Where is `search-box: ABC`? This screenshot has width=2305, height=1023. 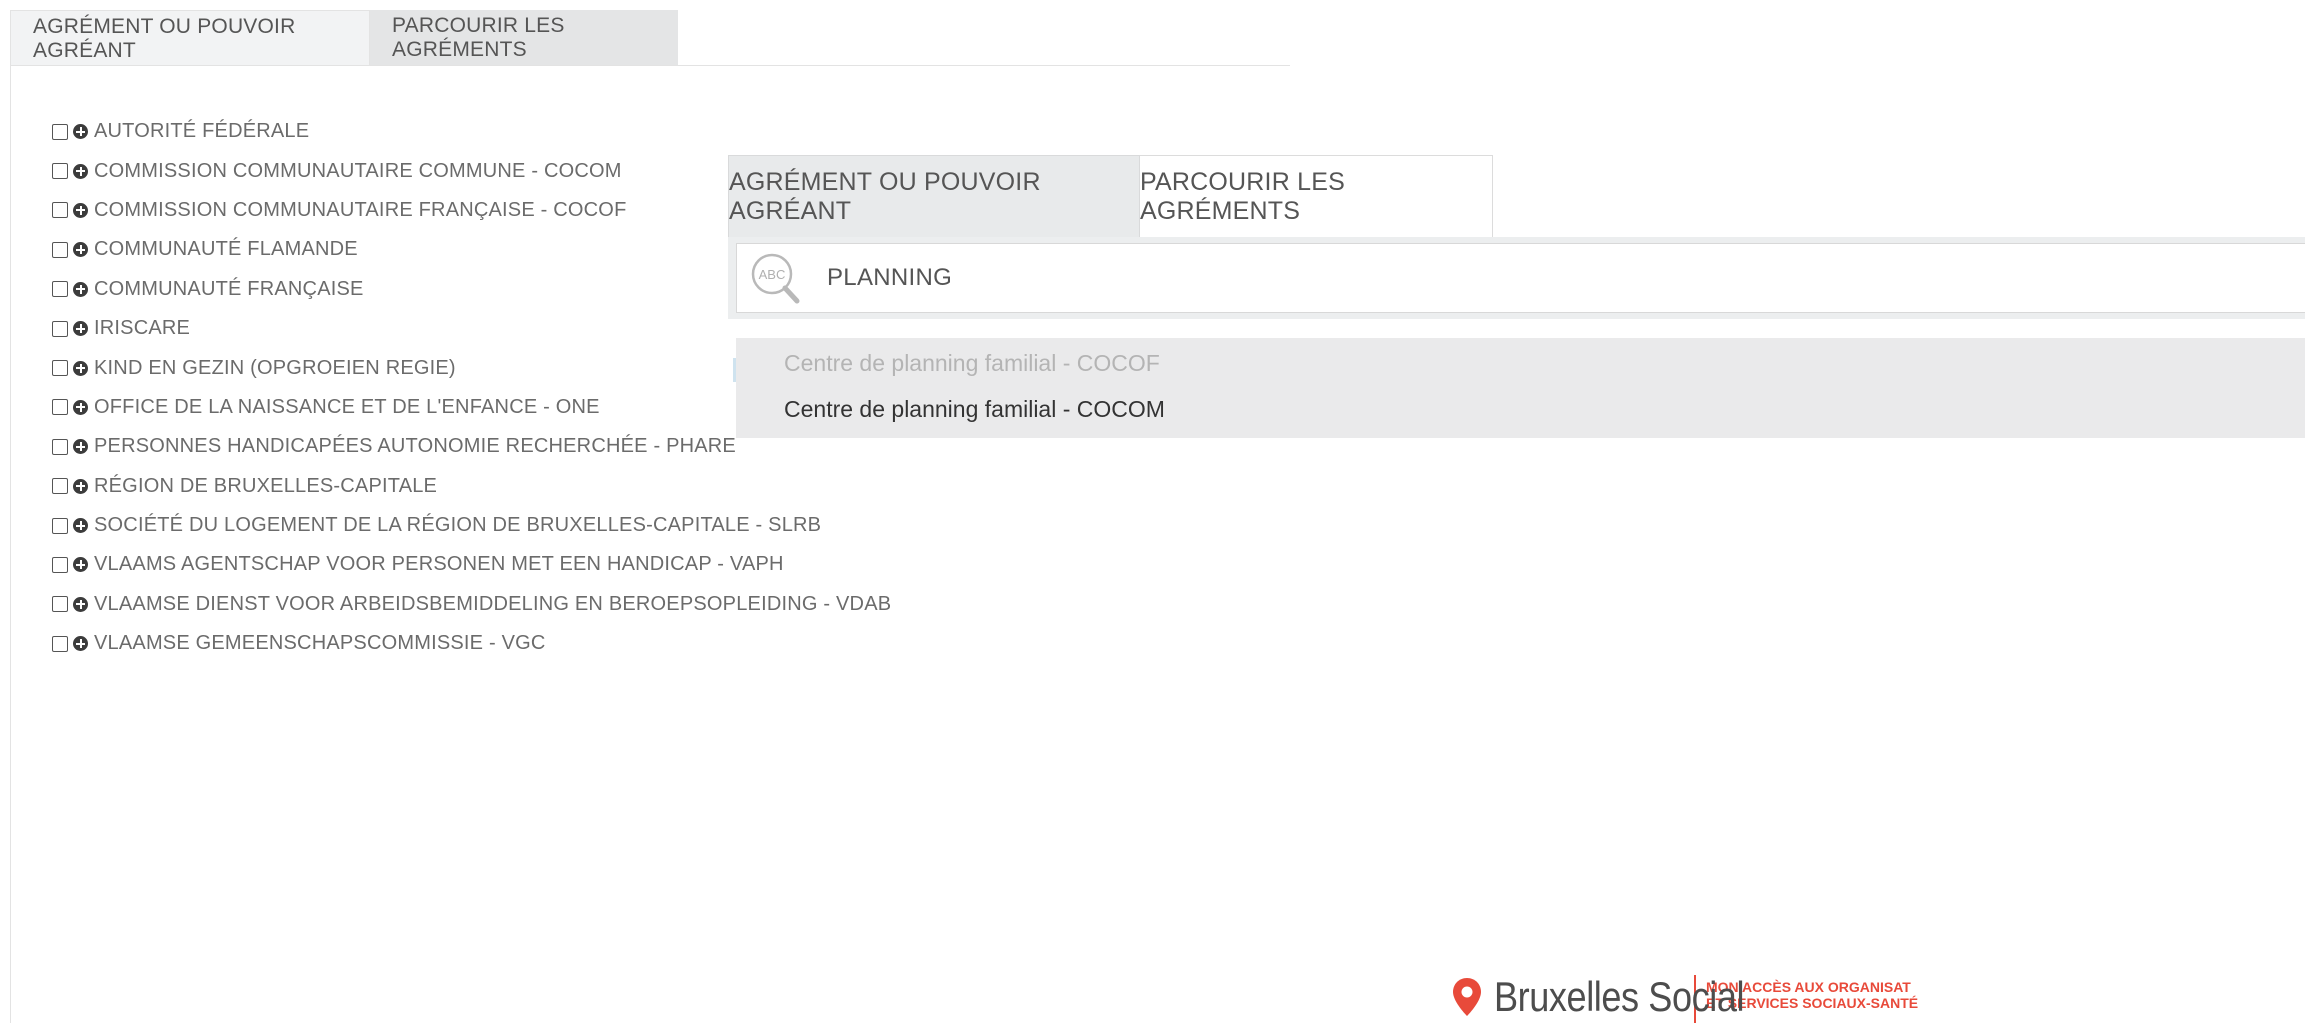 search-box: ABC is located at coordinates (1520, 278).